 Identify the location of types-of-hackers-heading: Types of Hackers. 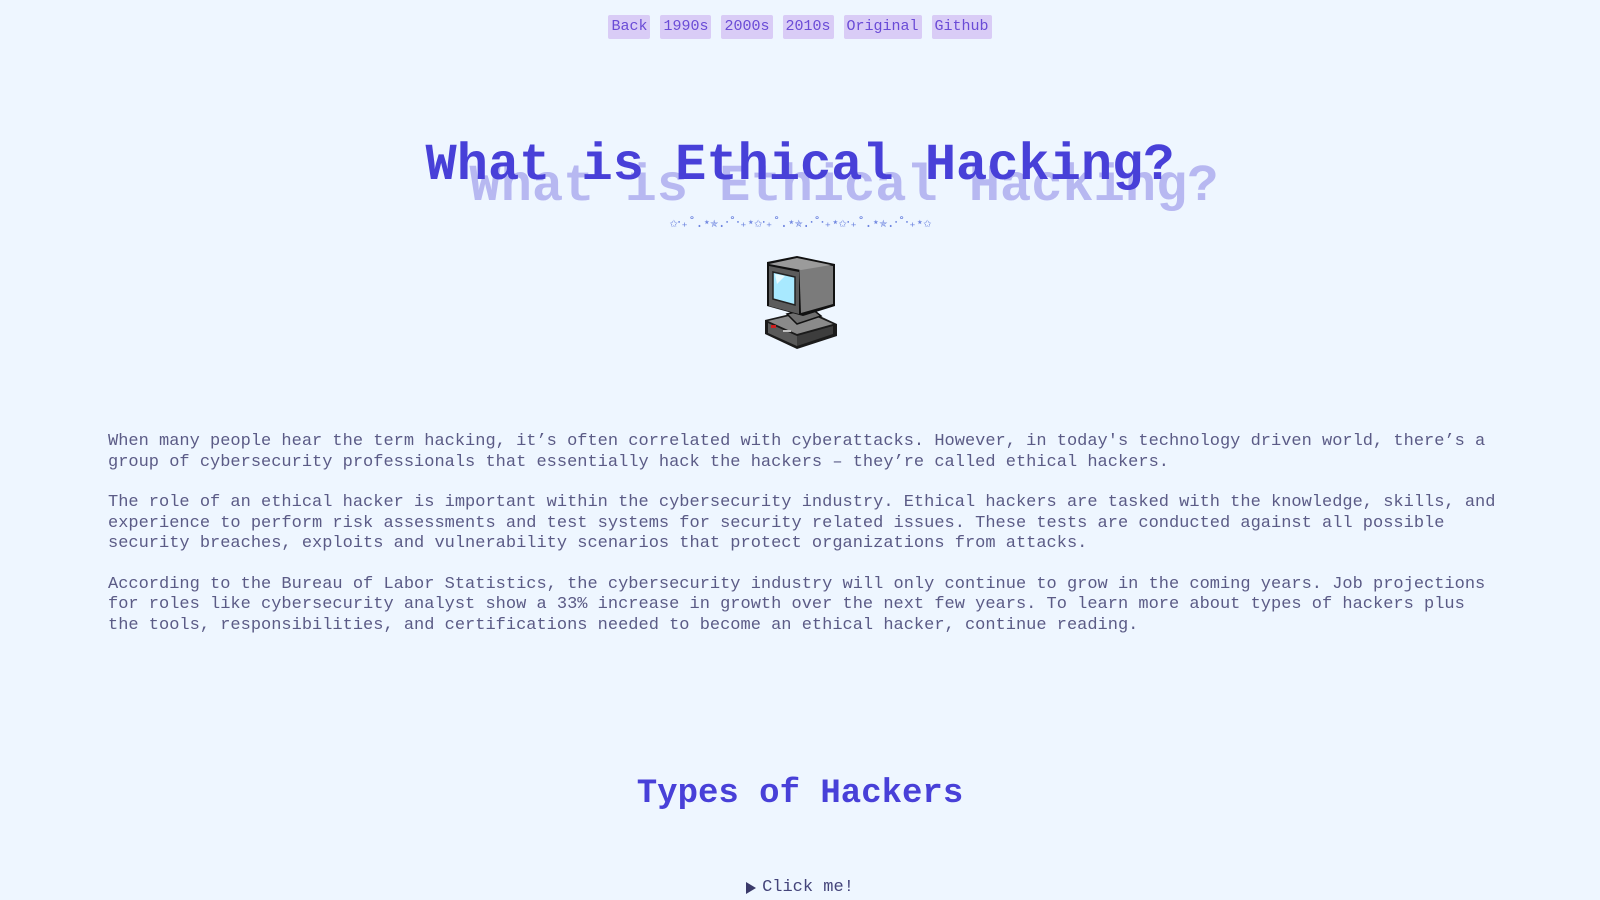
(800, 794).